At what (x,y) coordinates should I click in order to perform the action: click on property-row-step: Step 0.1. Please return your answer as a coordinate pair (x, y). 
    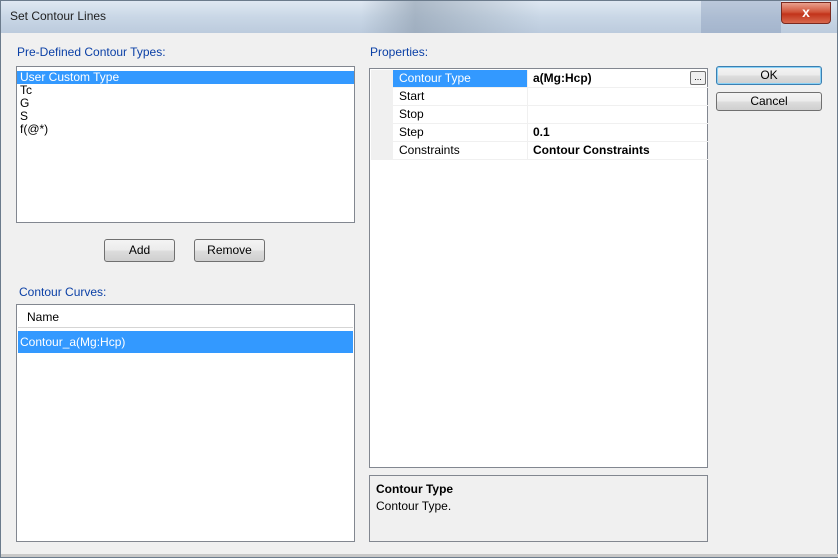
    Looking at the image, I should click on (539, 133).